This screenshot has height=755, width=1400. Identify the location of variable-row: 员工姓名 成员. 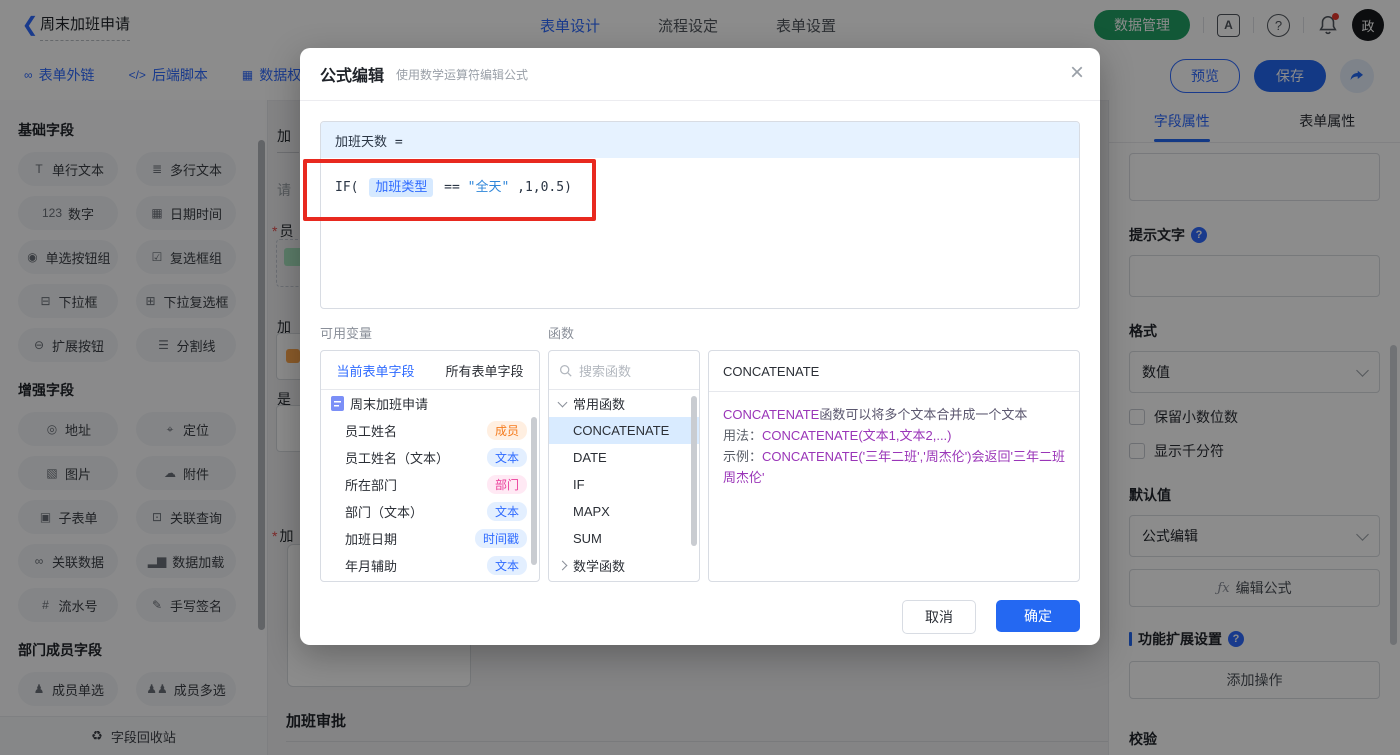
(430, 430).